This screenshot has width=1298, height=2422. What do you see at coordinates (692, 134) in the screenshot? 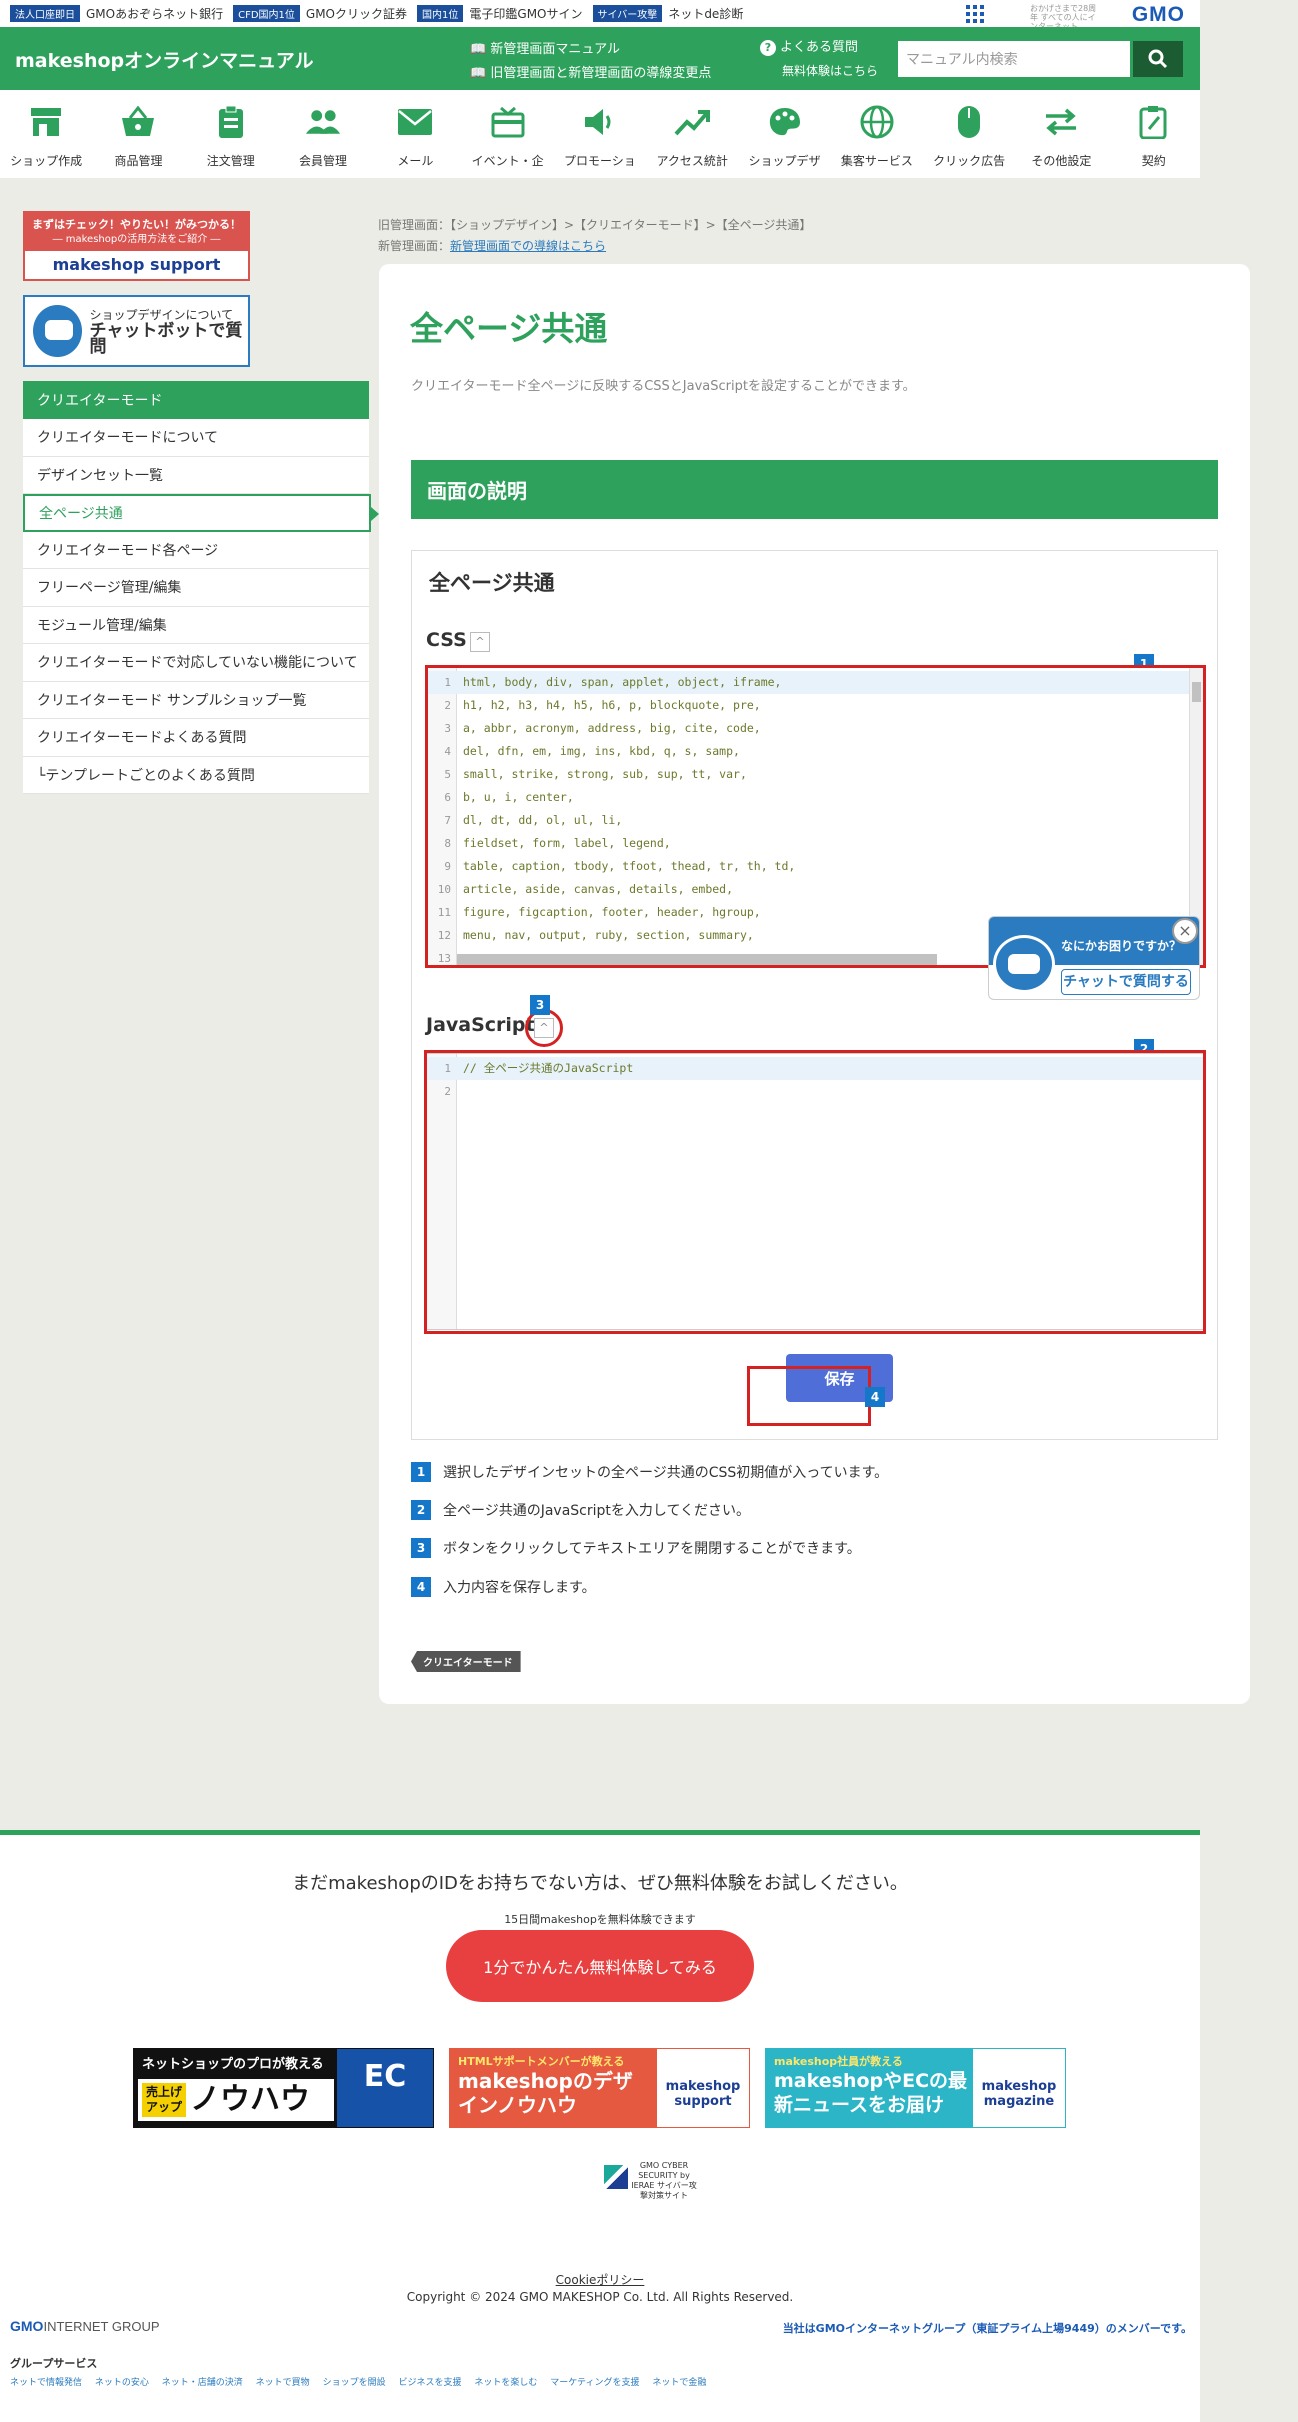
I see `nav-access: アクセス統計` at bounding box center [692, 134].